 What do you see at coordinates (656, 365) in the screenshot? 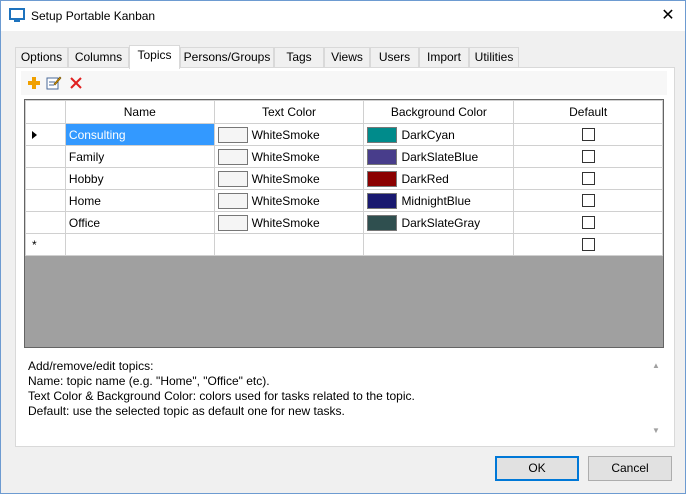
I see `scroll-up-icon: ▲` at bounding box center [656, 365].